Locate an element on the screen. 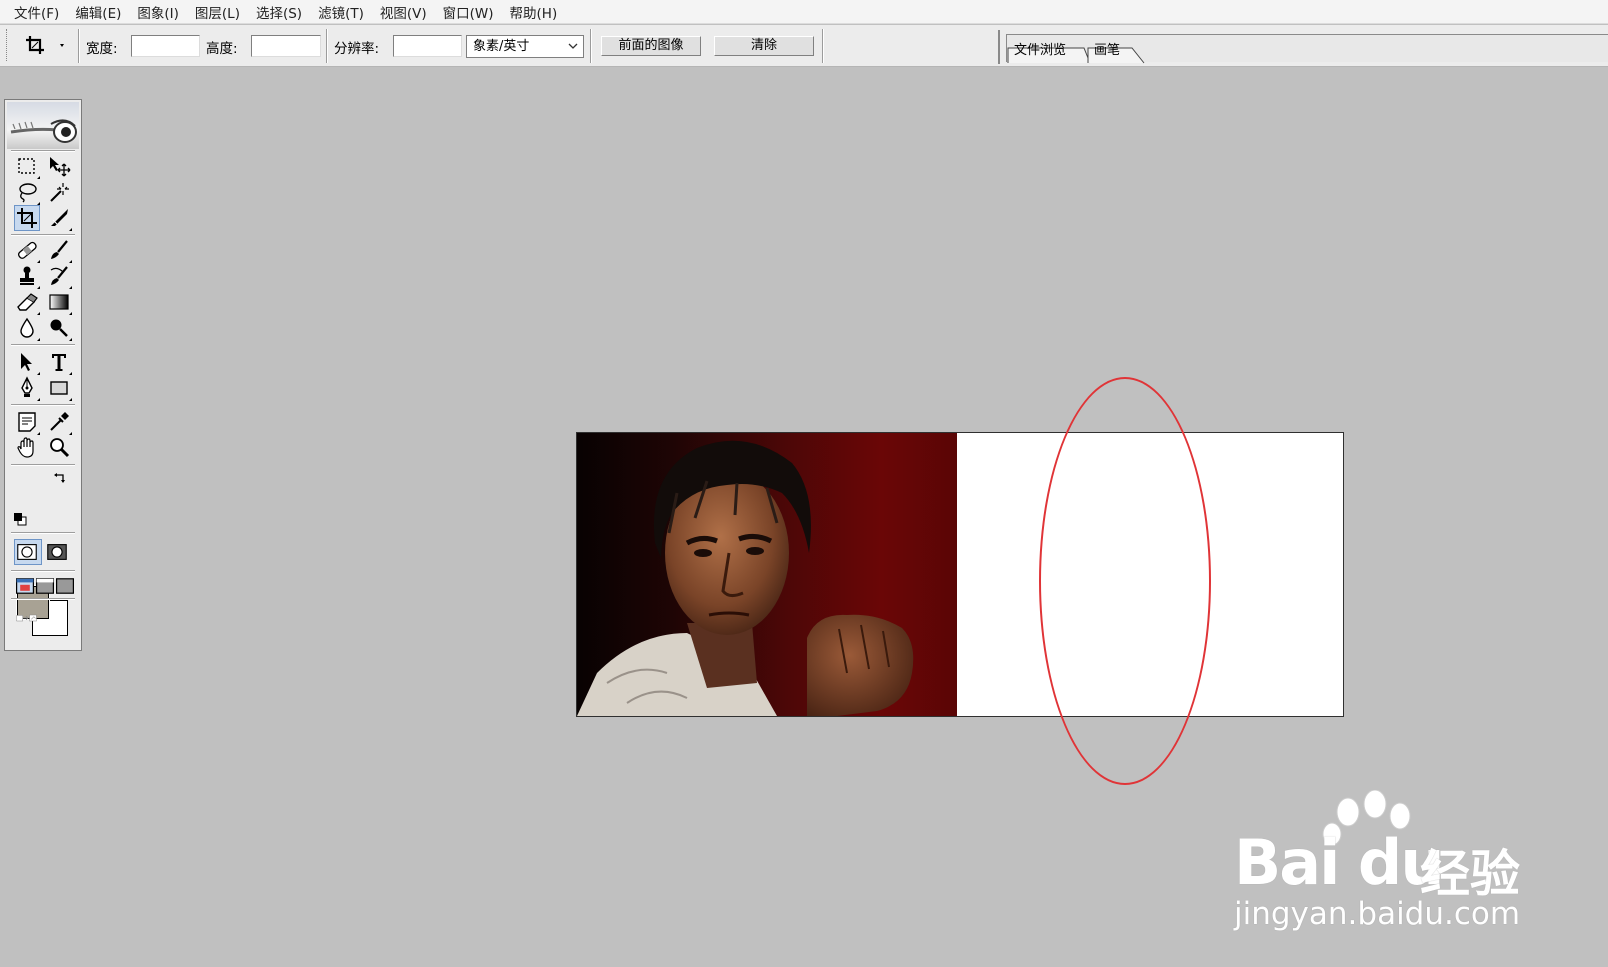 The width and height of the screenshot is (1608, 967). history-brush-icon is located at coordinates (59, 275).